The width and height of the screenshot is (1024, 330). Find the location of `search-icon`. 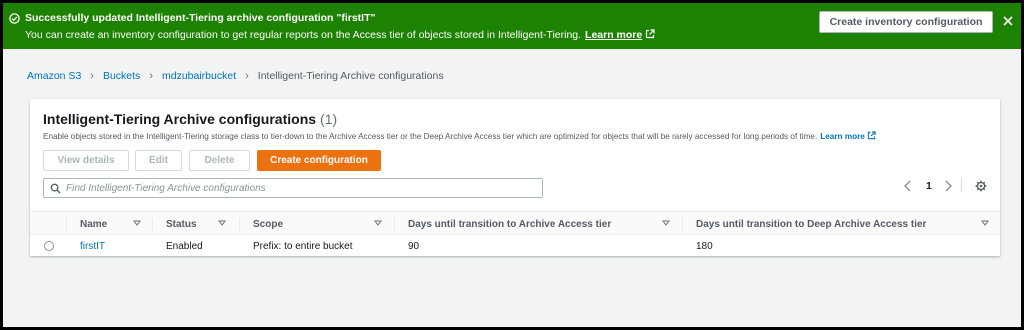

search-icon is located at coordinates (55, 188).